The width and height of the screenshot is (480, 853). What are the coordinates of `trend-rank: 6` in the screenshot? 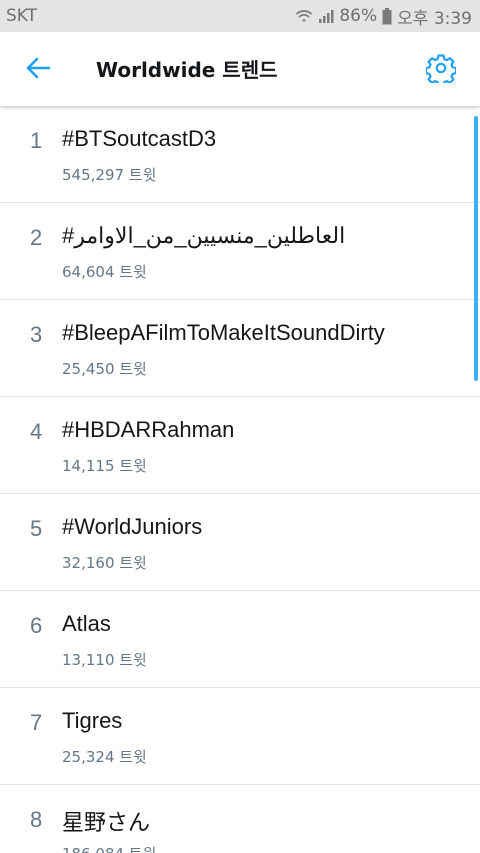 It's located at (36, 625).